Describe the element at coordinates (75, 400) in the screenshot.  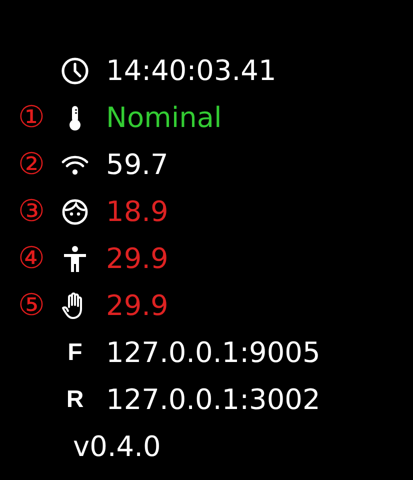
I see `letter-label: R` at that location.